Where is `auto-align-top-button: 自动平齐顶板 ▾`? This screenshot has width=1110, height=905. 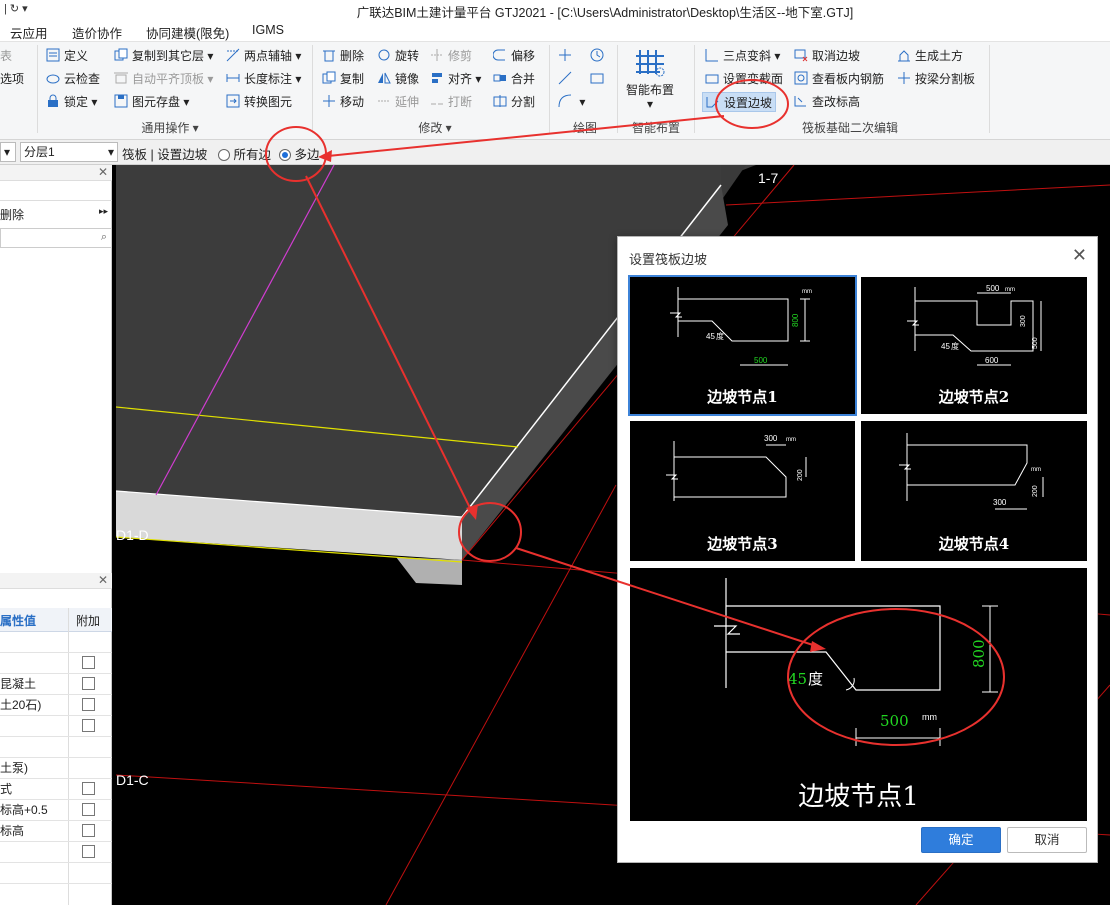
auto-align-top-button: 自动平齐顶板 ▾ is located at coordinates (163, 79).